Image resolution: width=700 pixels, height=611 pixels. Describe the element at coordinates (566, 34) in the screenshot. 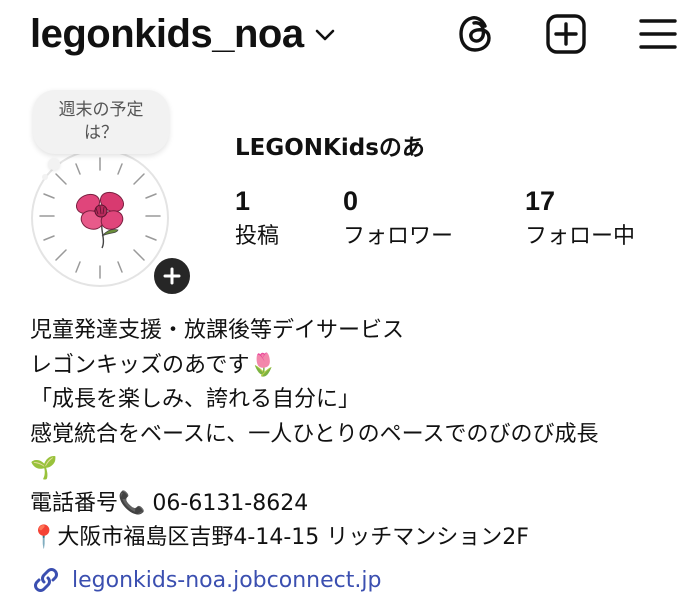

I see `create-icon` at that location.